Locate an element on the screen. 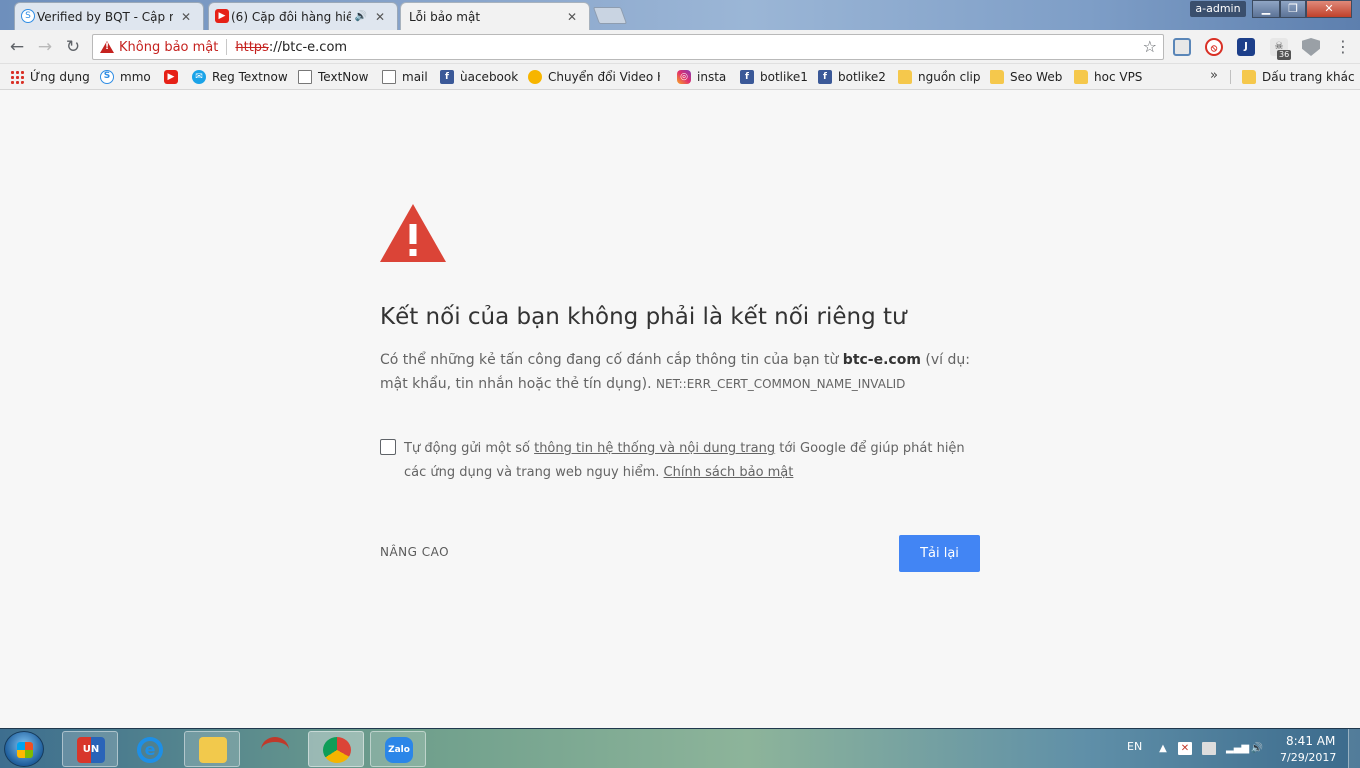 This screenshot has height=768, width=1360. action-center-icon: ✕ is located at coordinates (1185, 748).